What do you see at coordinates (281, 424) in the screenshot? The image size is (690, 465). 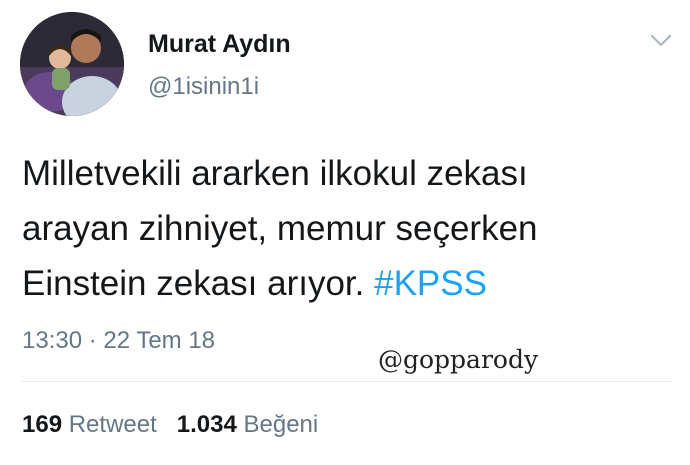 I see `likes-label: Beğeni` at bounding box center [281, 424].